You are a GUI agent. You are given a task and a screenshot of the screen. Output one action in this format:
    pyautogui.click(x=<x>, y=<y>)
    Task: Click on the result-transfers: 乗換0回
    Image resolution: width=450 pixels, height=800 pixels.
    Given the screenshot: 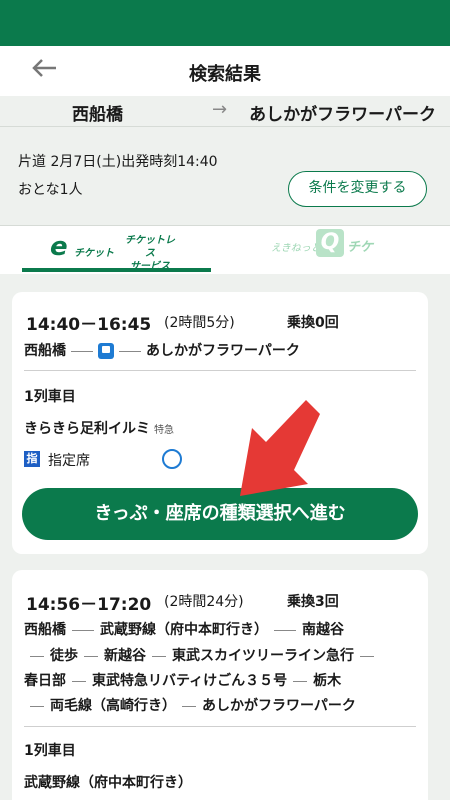 What is the action you would take?
    pyautogui.click(x=313, y=323)
    